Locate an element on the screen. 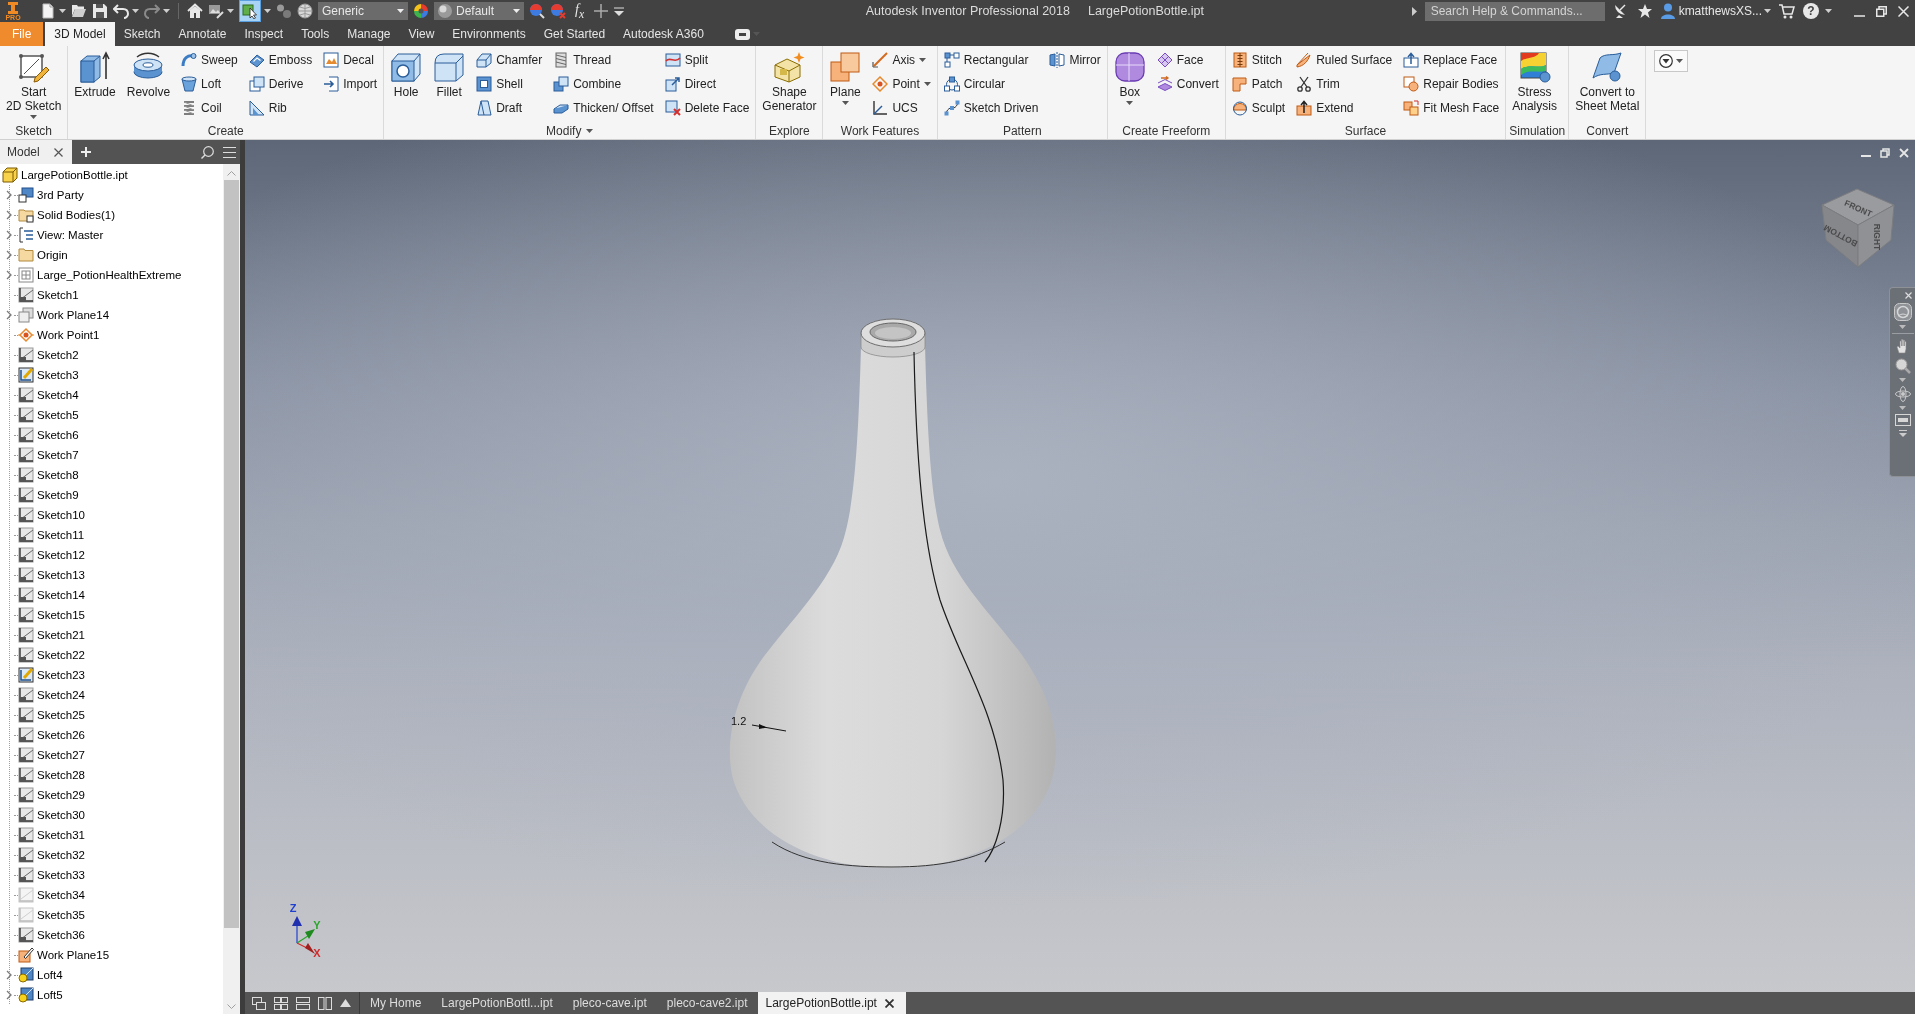  ribbon-button: Rectangular is located at coordinates (991, 60).